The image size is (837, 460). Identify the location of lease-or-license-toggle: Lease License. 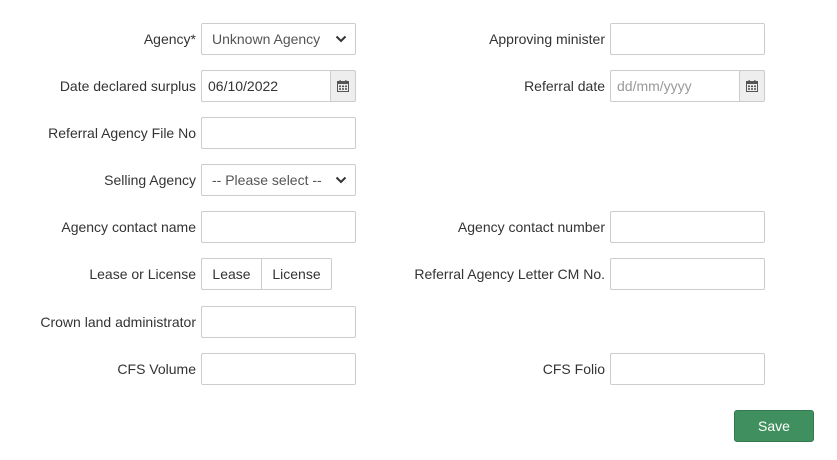
(266, 274).